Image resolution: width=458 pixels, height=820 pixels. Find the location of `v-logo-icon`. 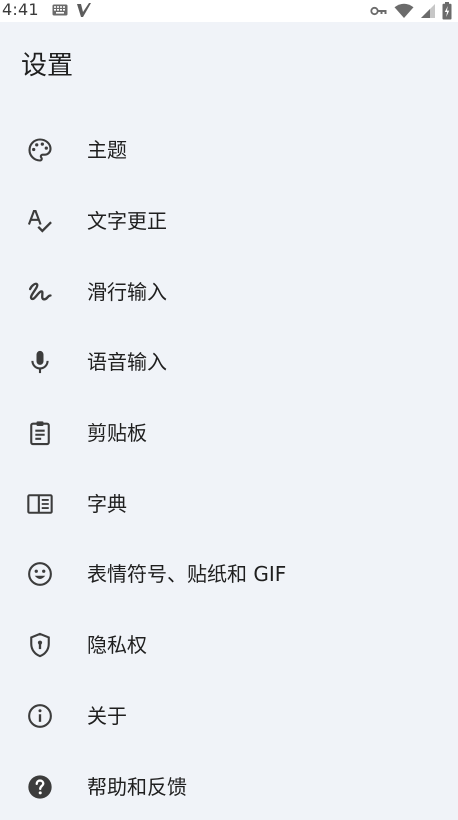

v-logo-icon is located at coordinates (84, 10).